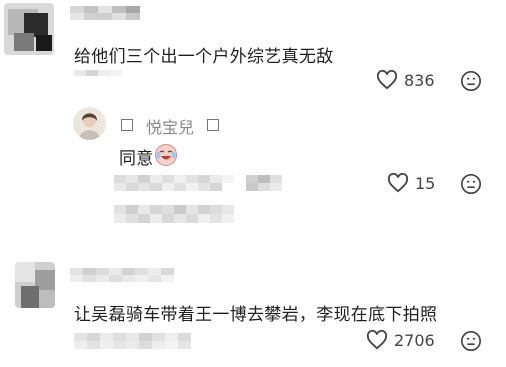 Image resolution: width=506 pixels, height=367 pixels. What do you see at coordinates (166, 157) in the screenshot?
I see `crying-laughing-face-icon` at bounding box center [166, 157].